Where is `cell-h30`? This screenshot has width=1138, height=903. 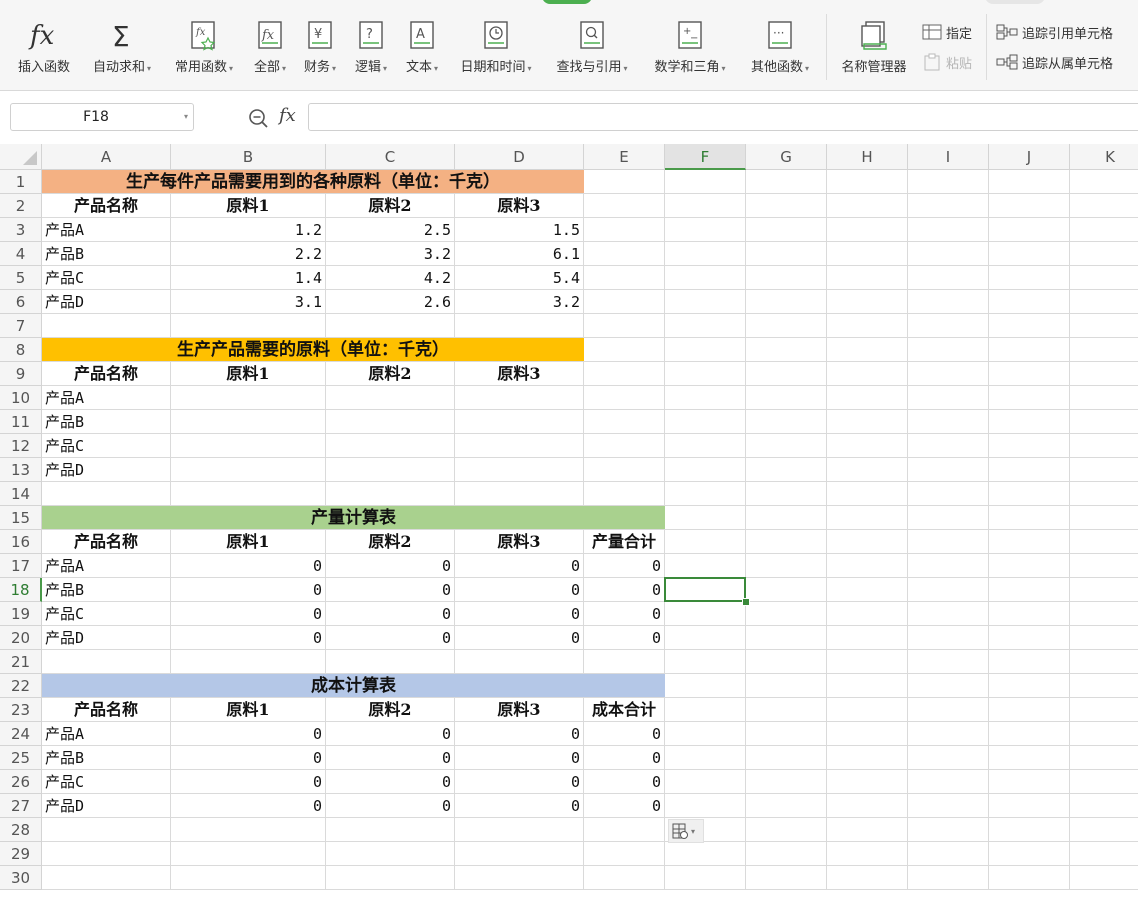 cell-h30 is located at coordinates (867, 878).